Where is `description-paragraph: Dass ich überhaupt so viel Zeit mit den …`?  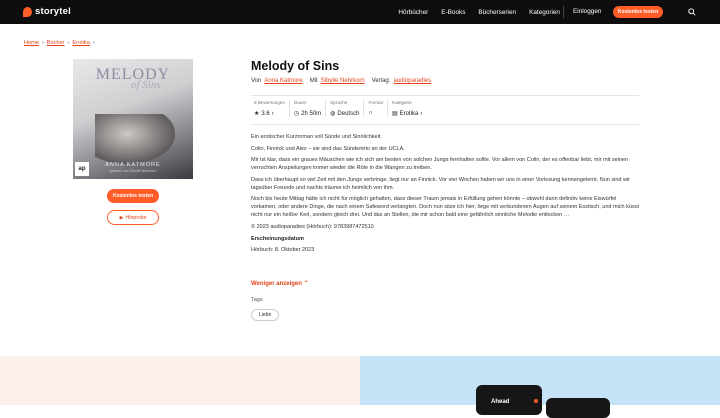
description-paragraph: Dass ich überhaupt so viel Zeit mit den … is located at coordinates (440, 183).